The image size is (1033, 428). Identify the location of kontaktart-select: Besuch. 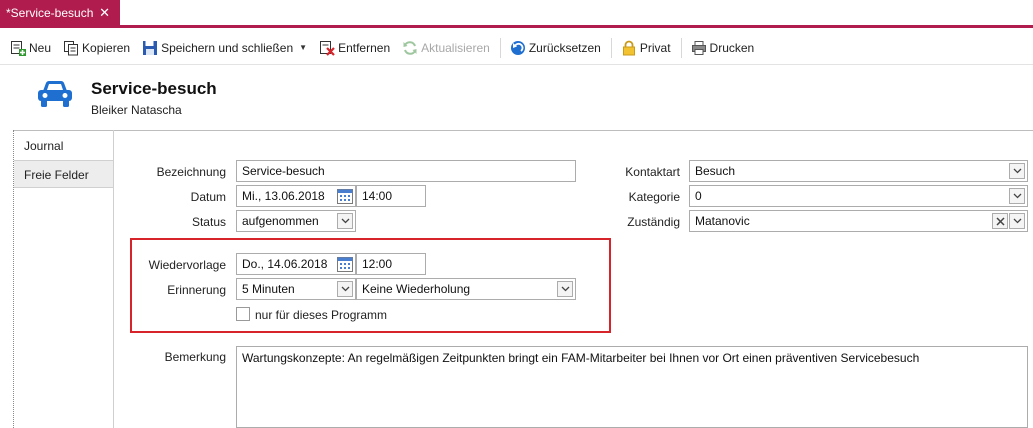
(858, 171).